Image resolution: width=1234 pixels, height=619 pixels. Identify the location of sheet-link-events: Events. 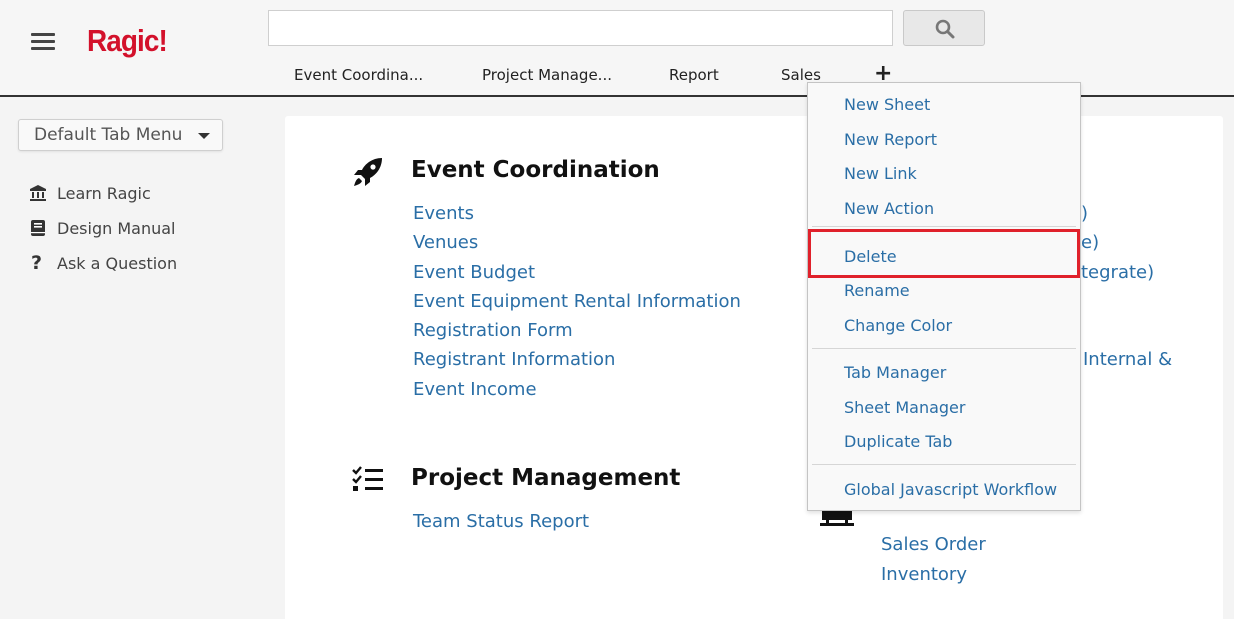
(443, 213).